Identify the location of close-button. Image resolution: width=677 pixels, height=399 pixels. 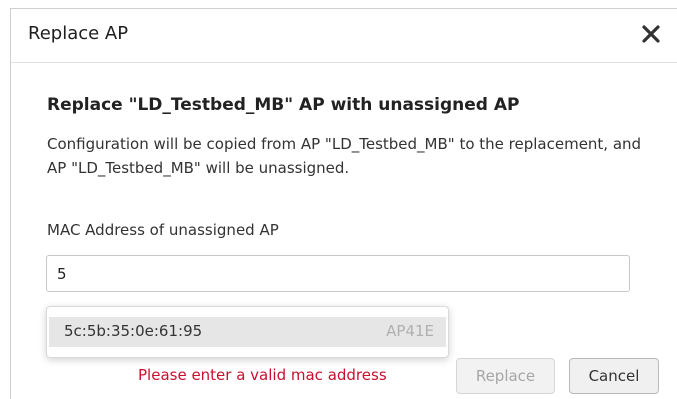
(651, 34).